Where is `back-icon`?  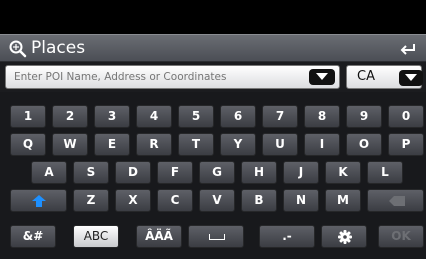 back-icon is located at coordinates (408, 49).